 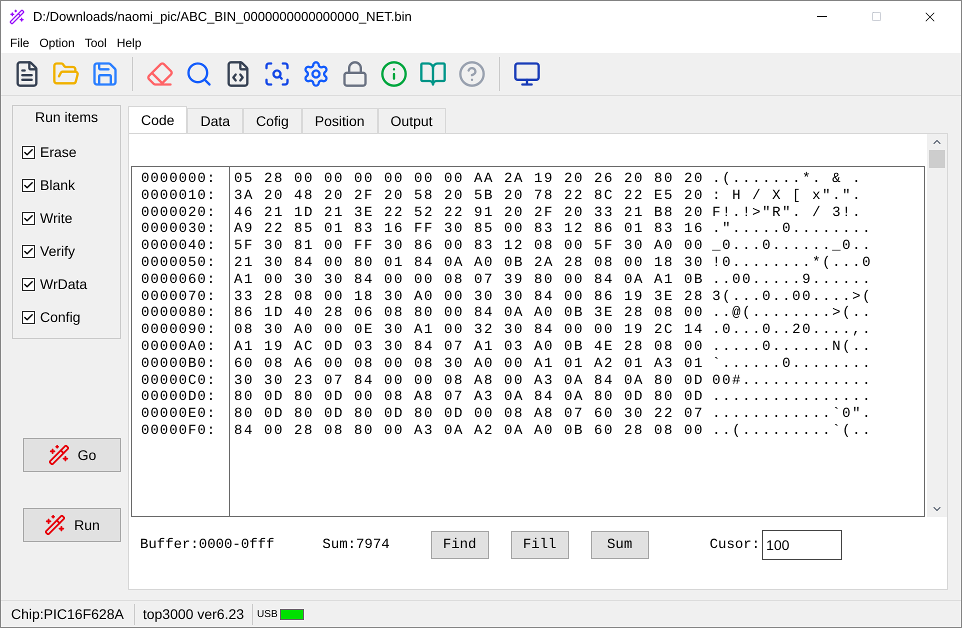 I want to click on action-button: Run, so click(x=72, y=525).